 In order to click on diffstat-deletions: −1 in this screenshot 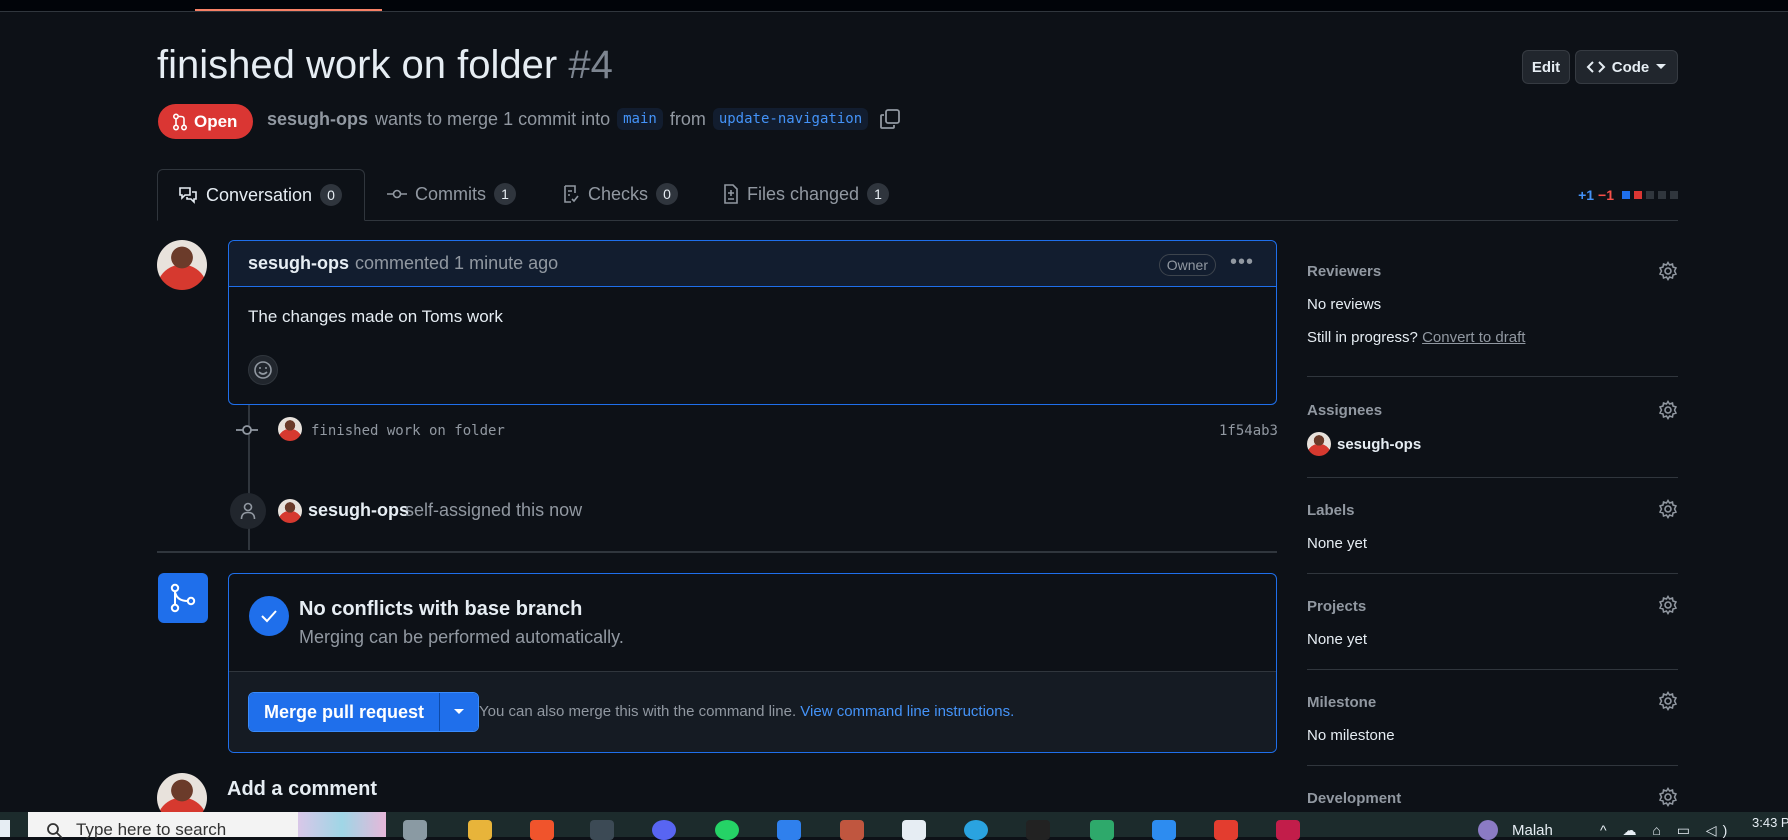, I will do `click(1606, 195)`.